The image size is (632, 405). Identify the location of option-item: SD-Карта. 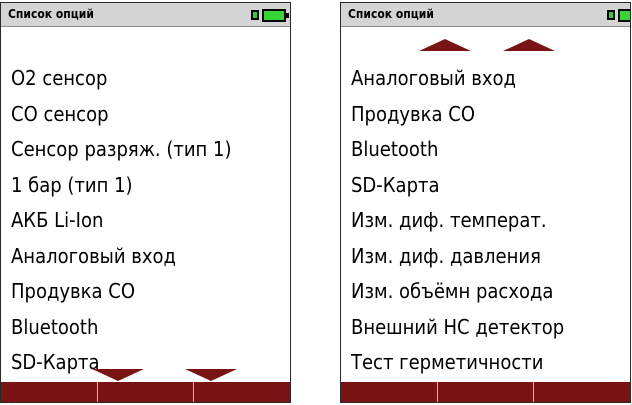
(457, 186).